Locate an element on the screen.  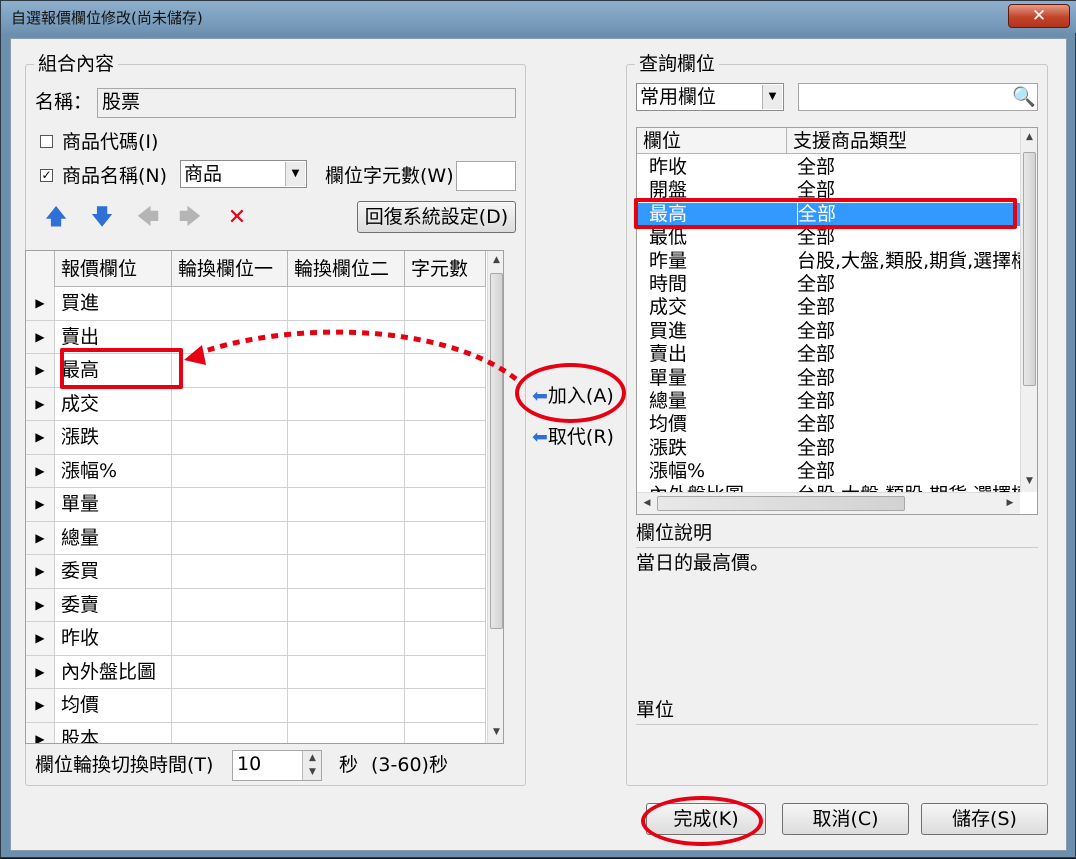
drag-annotation-arrow is located at coordinates (351, 355).